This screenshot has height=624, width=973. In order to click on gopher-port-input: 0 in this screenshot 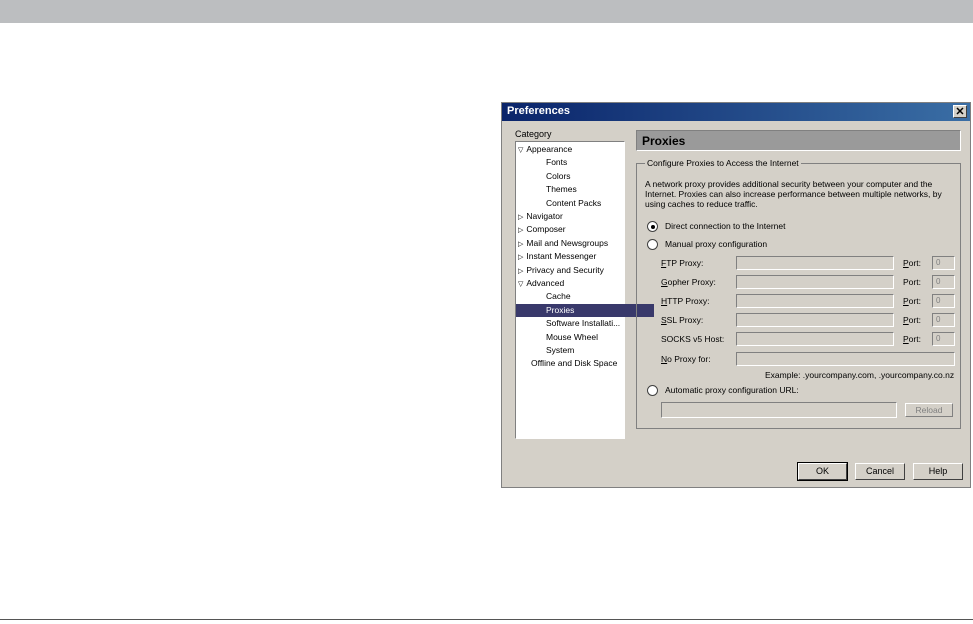, I will do `click(943, 282)`.